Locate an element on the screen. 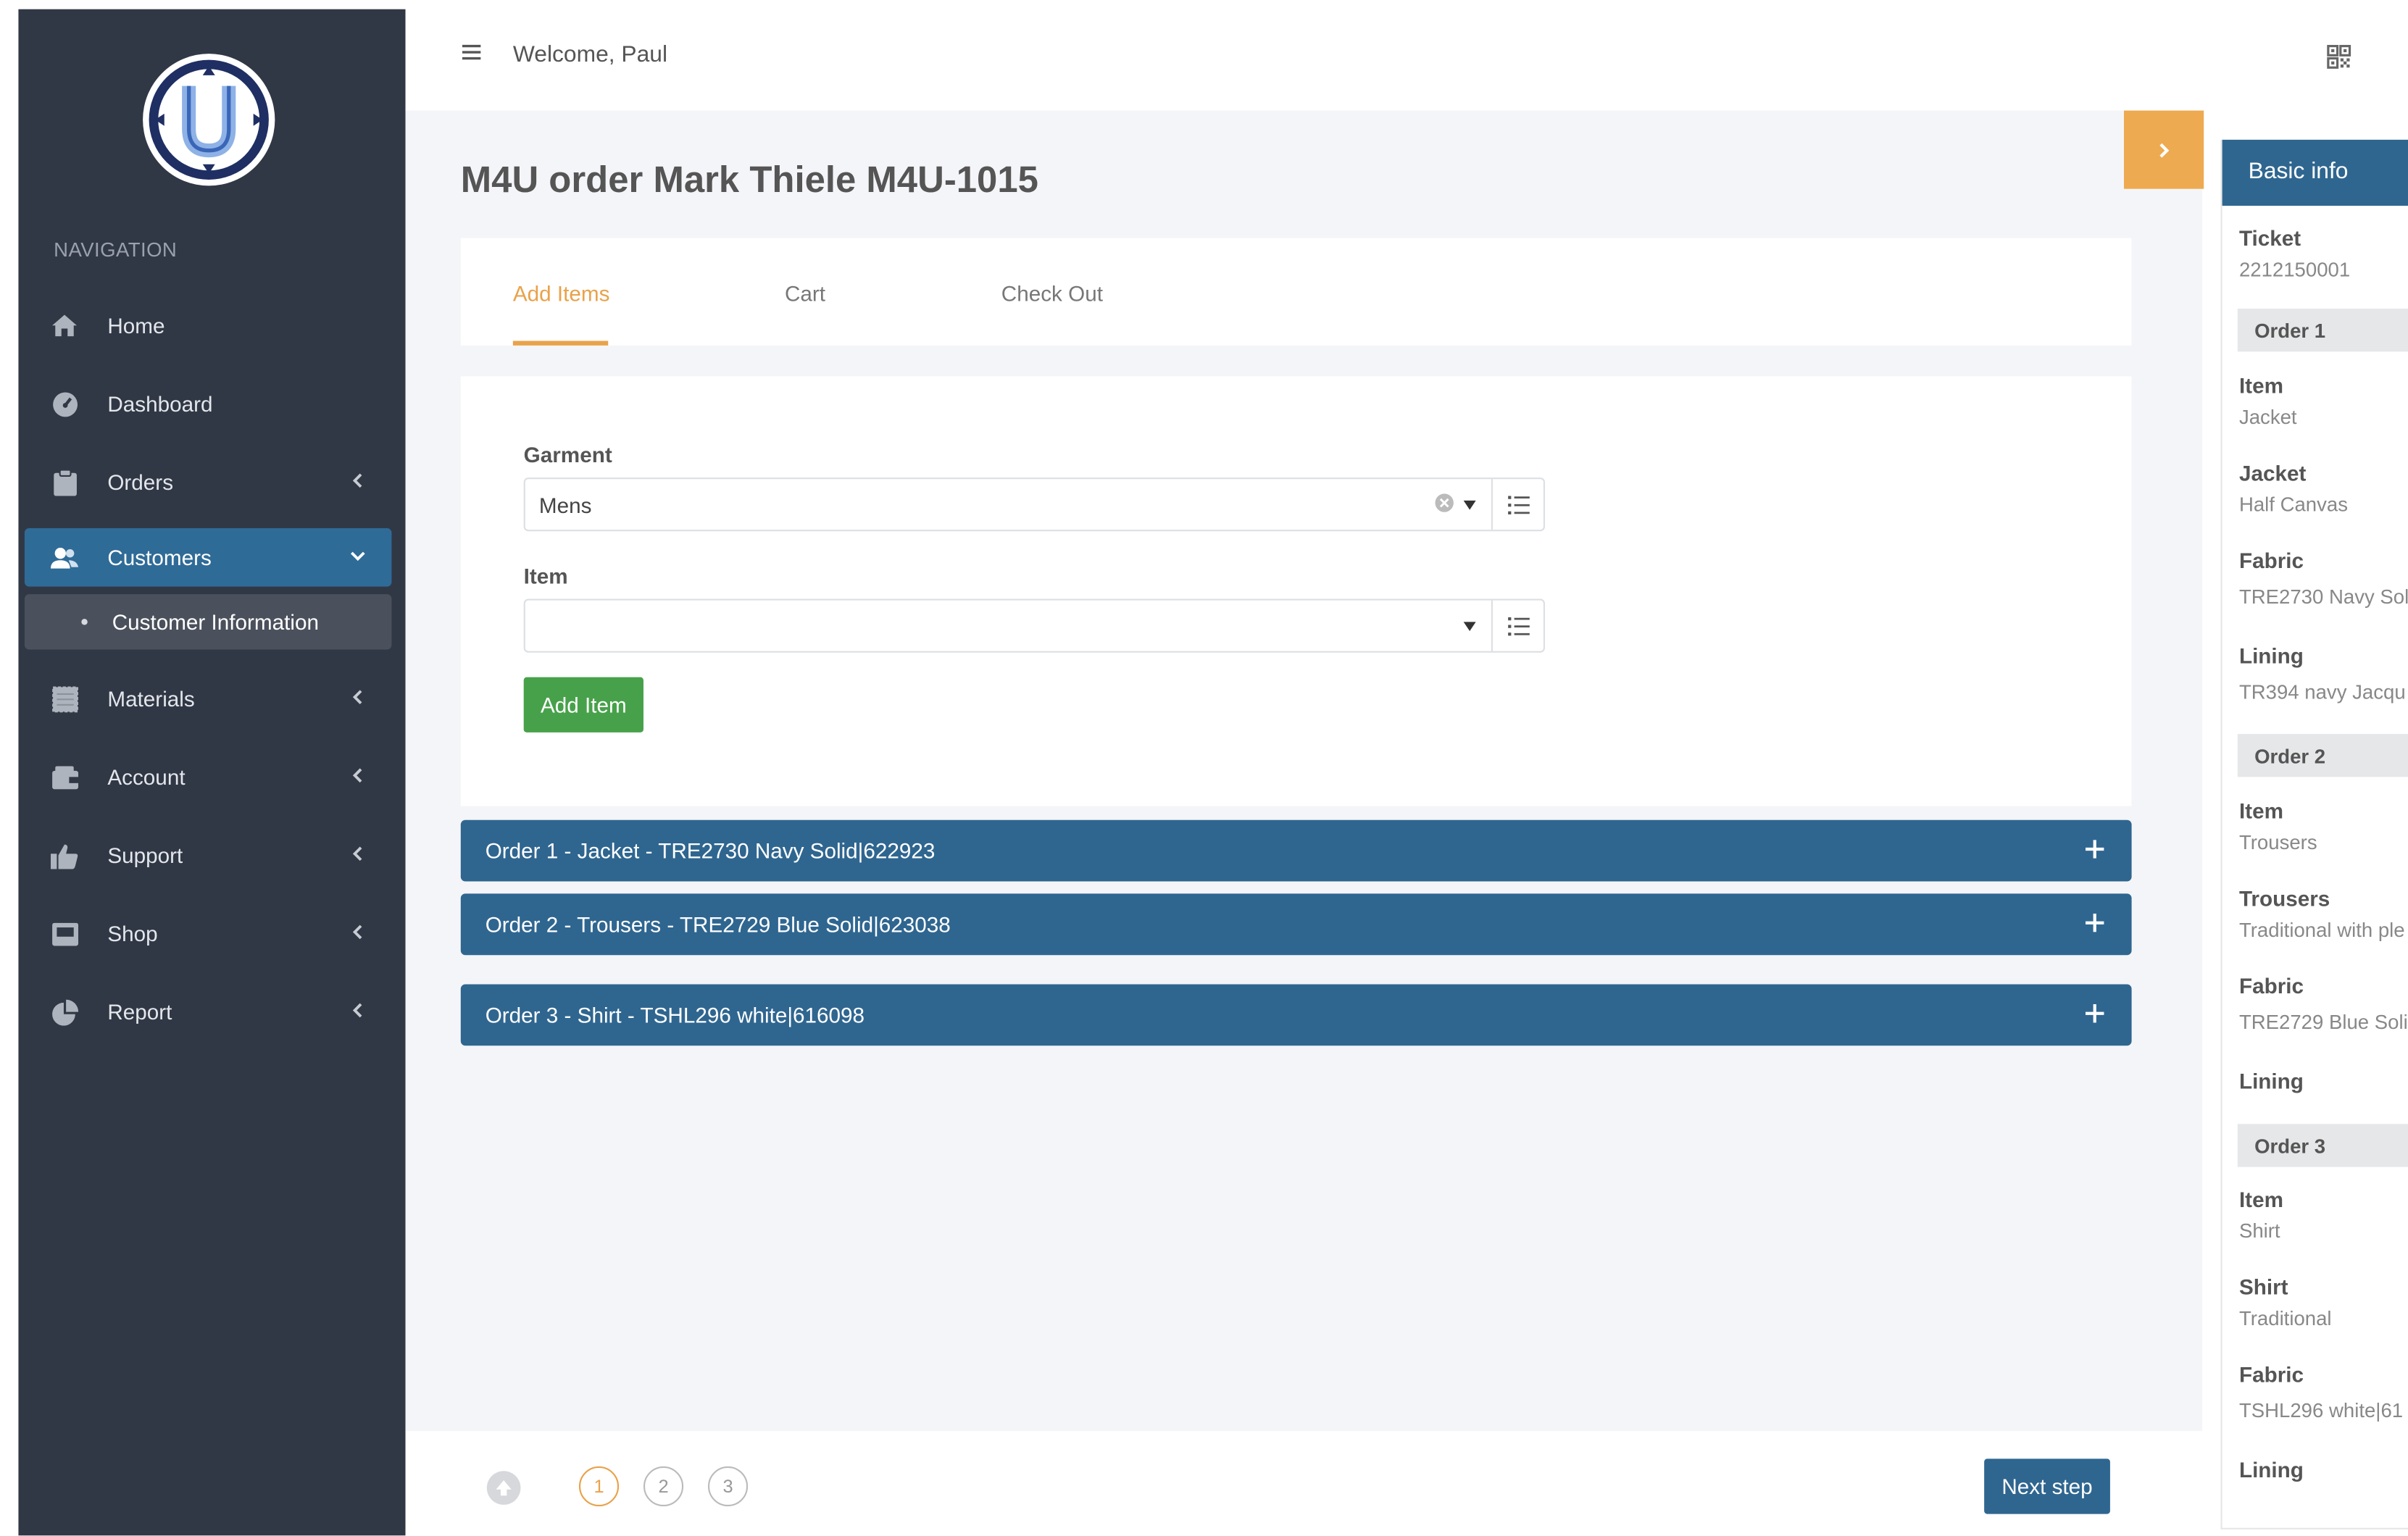  garment-label: Garment is located at coordinates (567, 454).